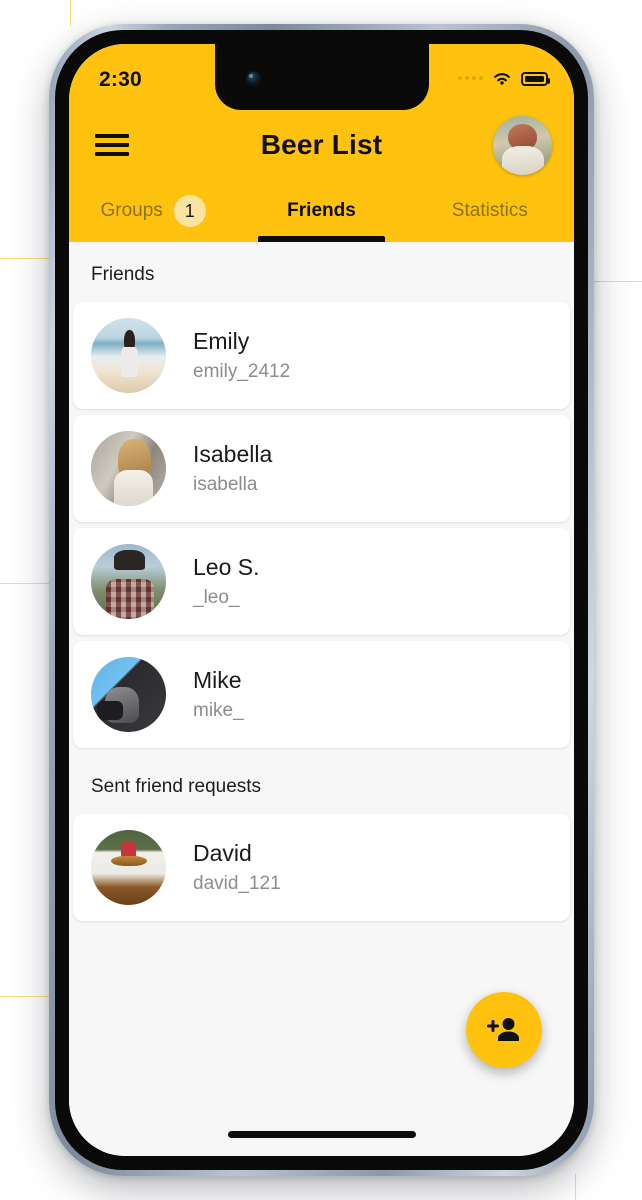 The image size is (642, 1200). I want to click on list-item-username: _leo_, so click(216, 597).